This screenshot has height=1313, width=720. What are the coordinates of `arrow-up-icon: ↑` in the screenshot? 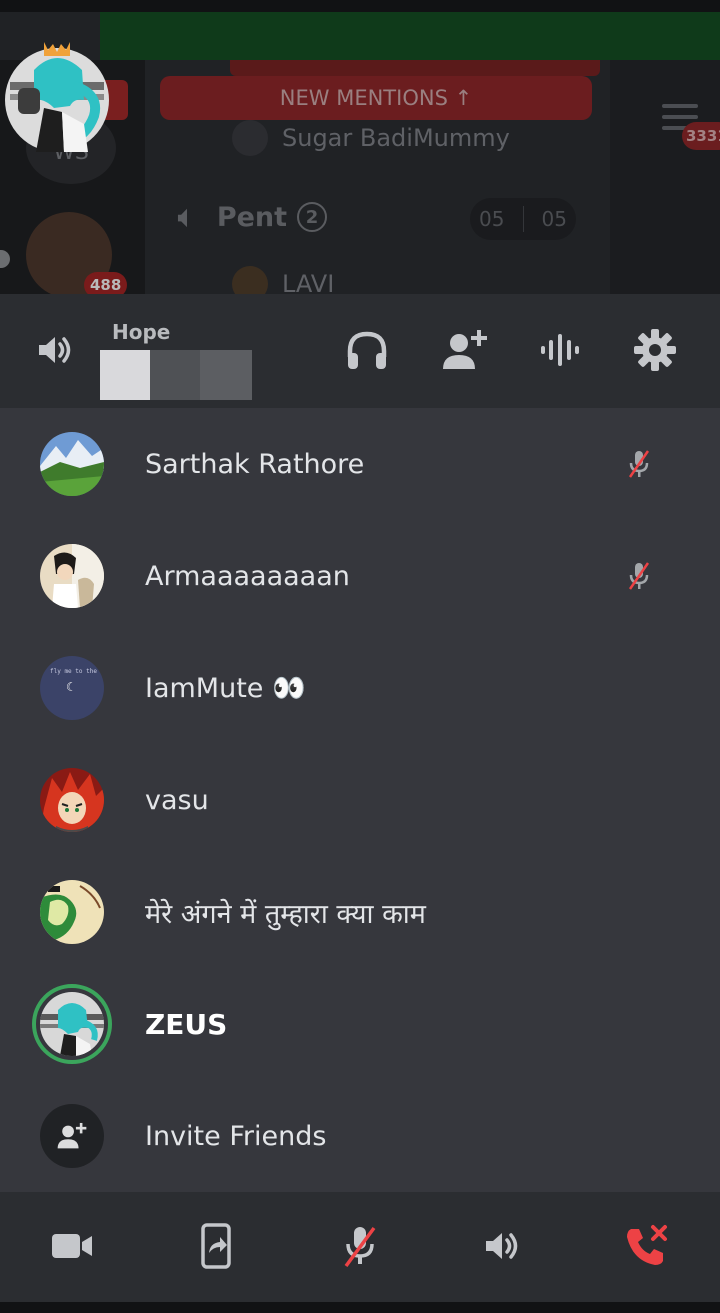 It's located at (463, 98).